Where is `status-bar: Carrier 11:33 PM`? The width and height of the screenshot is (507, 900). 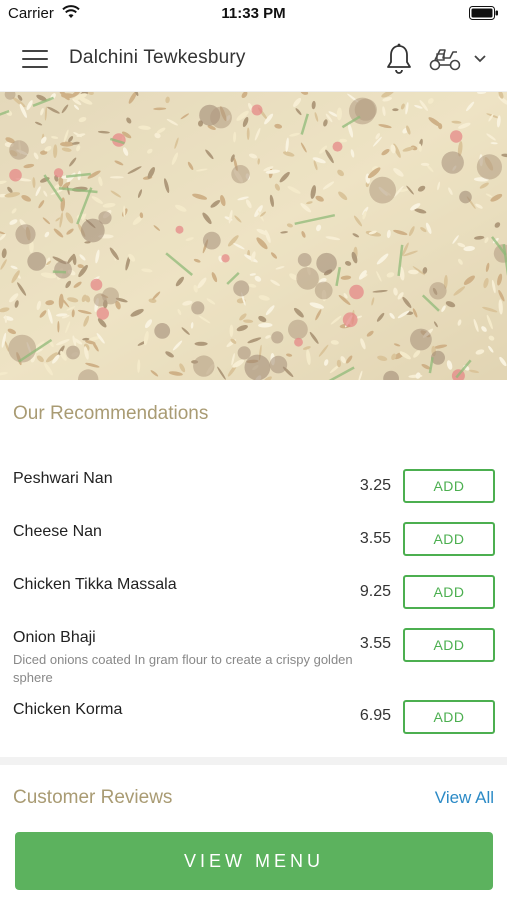
status-bar: Carrier 11:33 PM is located at coordinates (253, 14).